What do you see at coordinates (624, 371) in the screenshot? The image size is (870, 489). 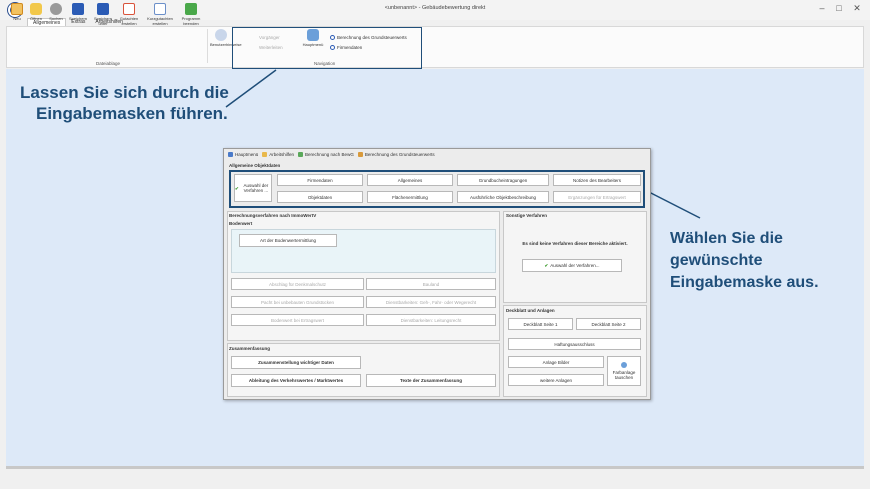 I see `farbanlage-tauschen-button: Farbanlage tauschen` at bounding box center [624, 371].